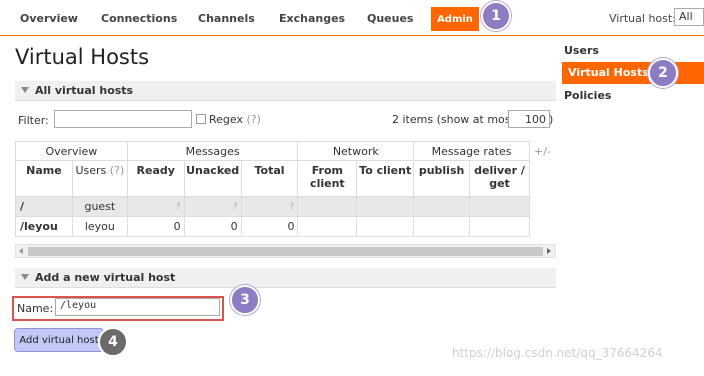  Describe the element at coordinates (327, 183) in the screenshot. I see `from-client-line-2: client` at that location.